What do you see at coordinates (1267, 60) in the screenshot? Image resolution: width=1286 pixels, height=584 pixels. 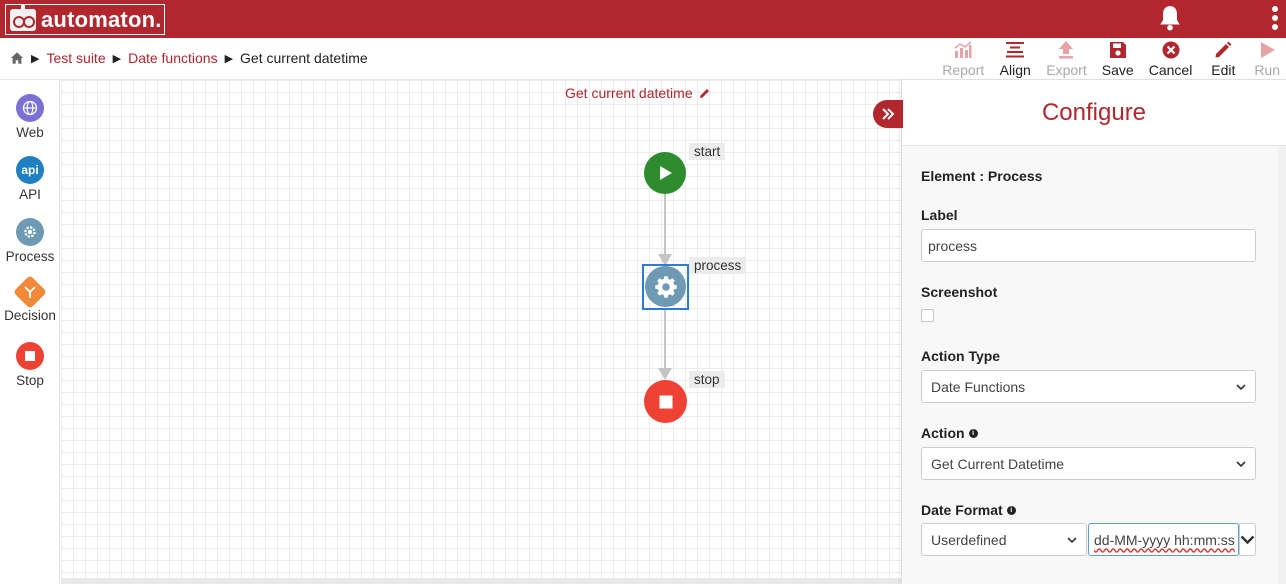 I see `run-button: Run` at bounding box center [1267, 60].